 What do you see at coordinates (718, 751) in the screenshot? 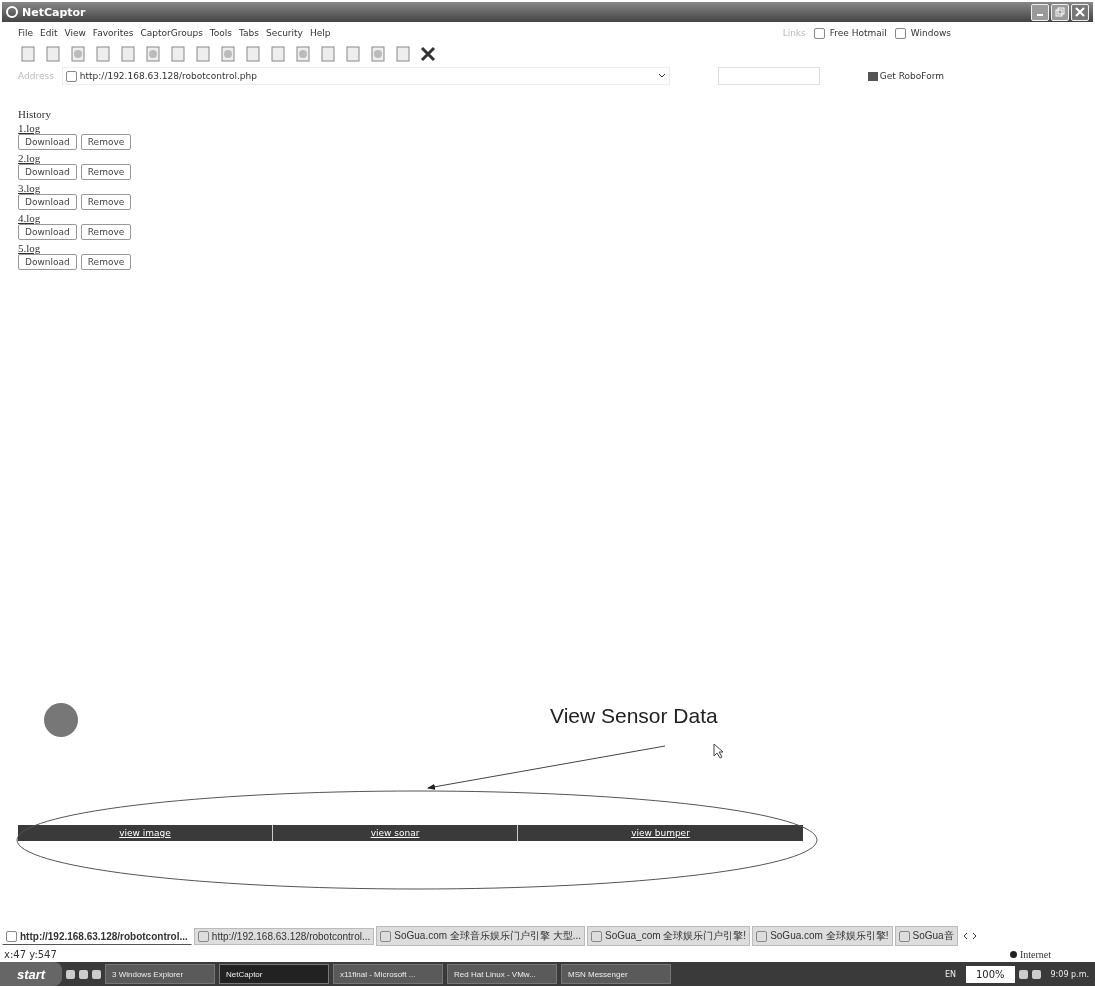
I see `cursor-icon` at bounding box center [718, 751].